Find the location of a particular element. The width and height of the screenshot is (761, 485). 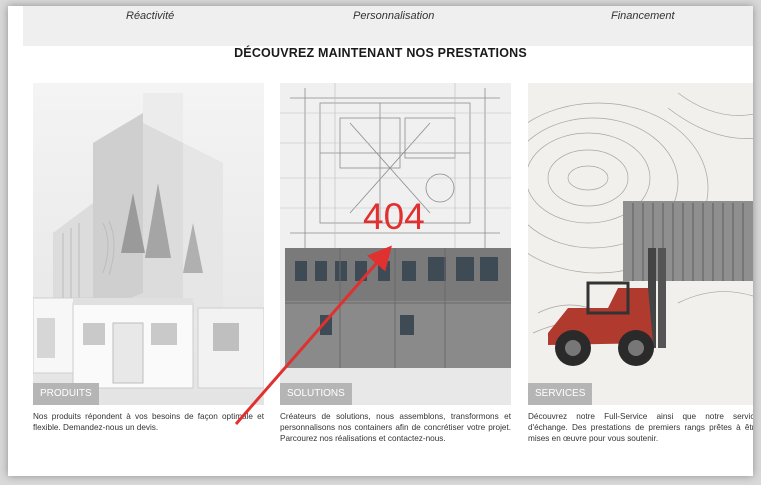

badge-services: SERVICES is located at coordinates (560, 394).